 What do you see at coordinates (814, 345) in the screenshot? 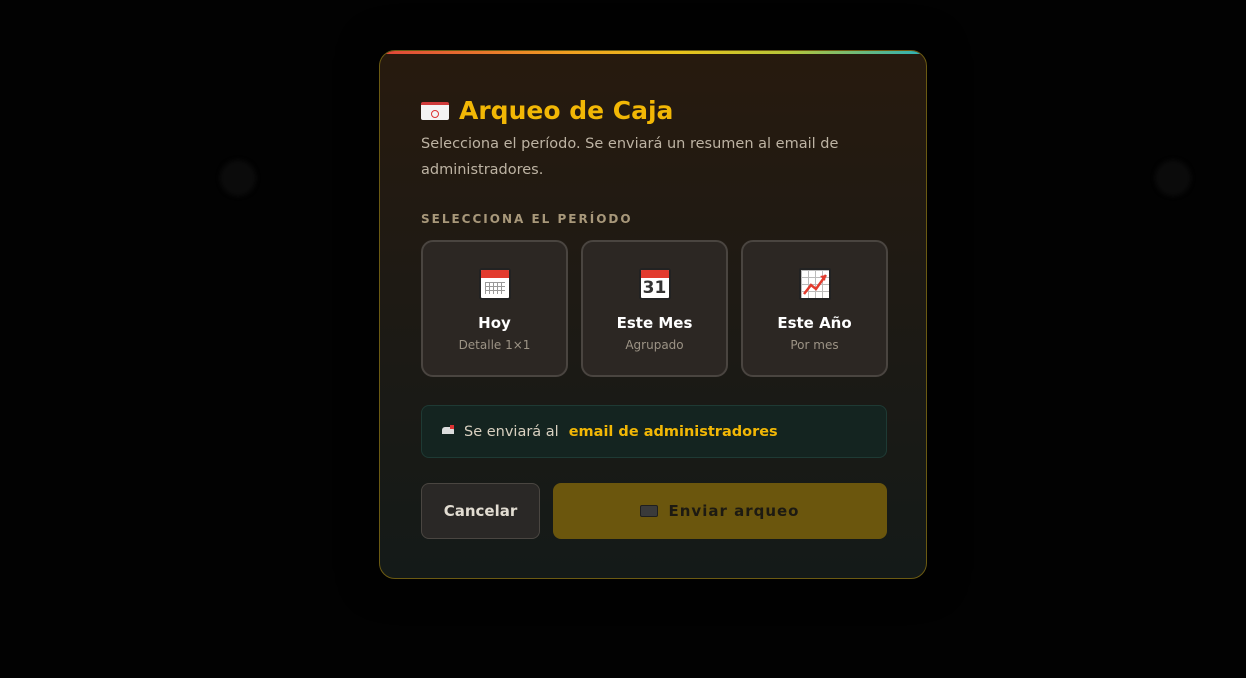
I see `period-option-desc: Por mes` at bounding box center [814, 345].